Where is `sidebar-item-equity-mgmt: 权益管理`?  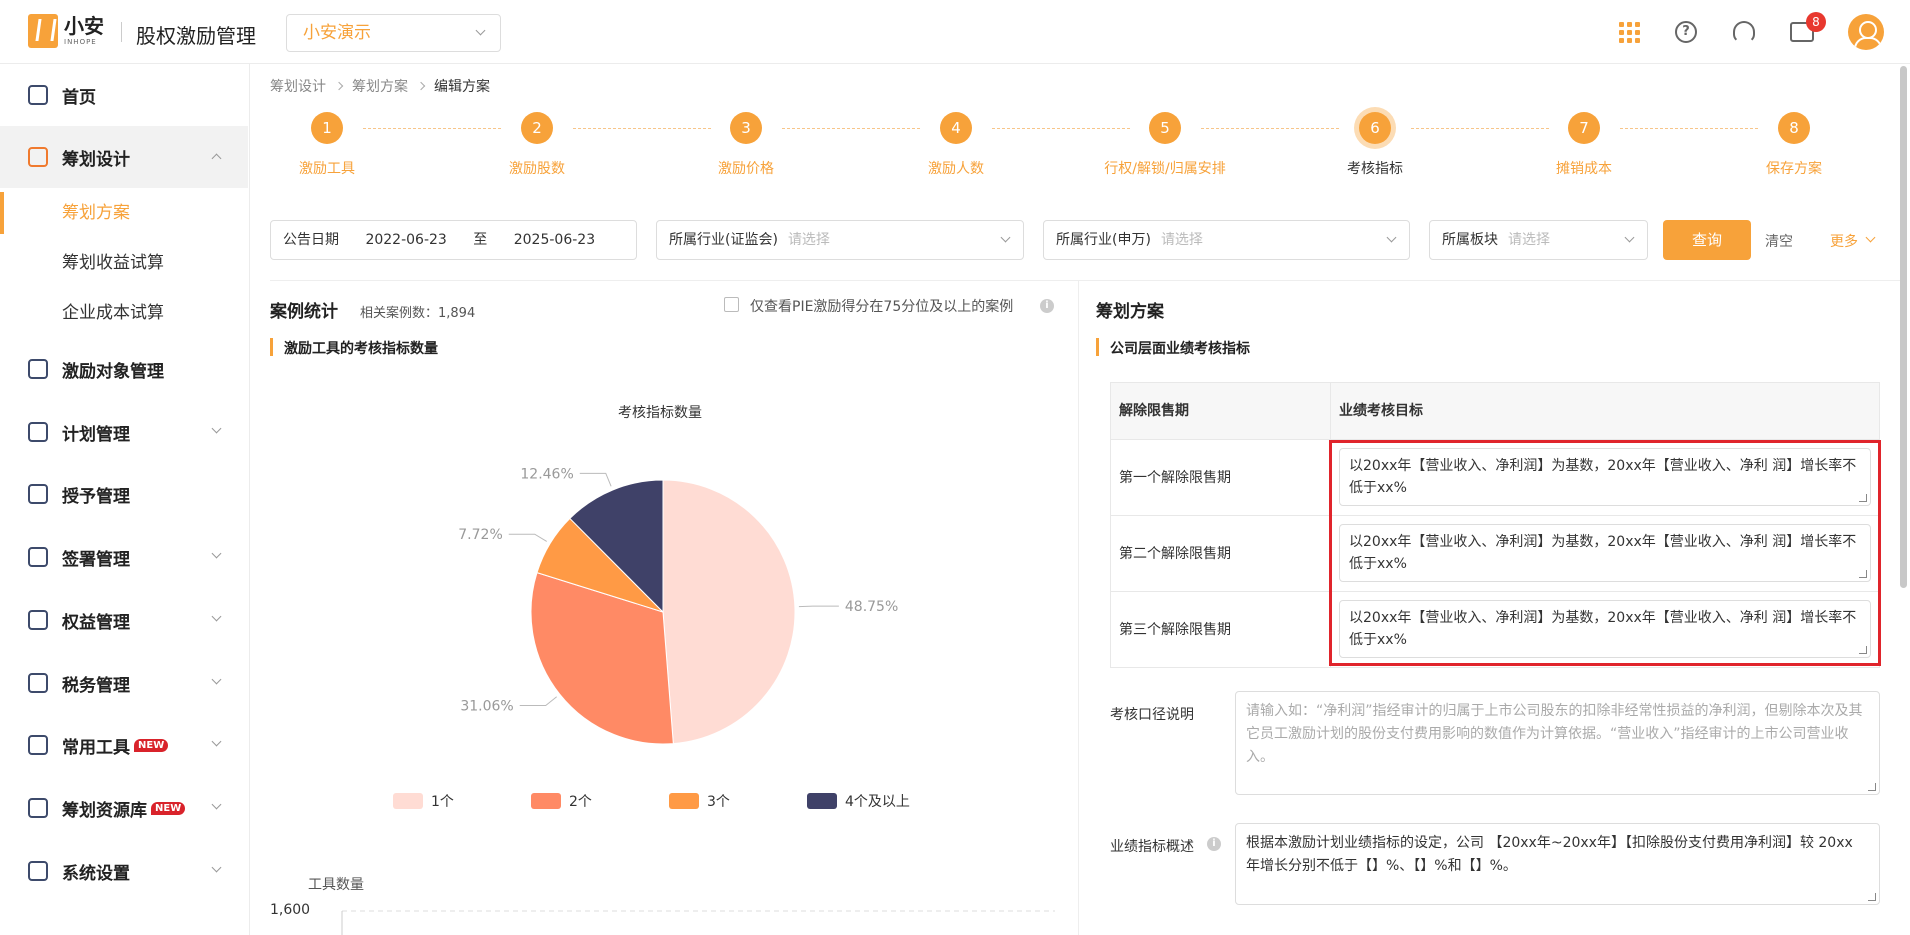
sidebar-item-equity-mgmt: 权益管理 is located at coordinates (124, 620).